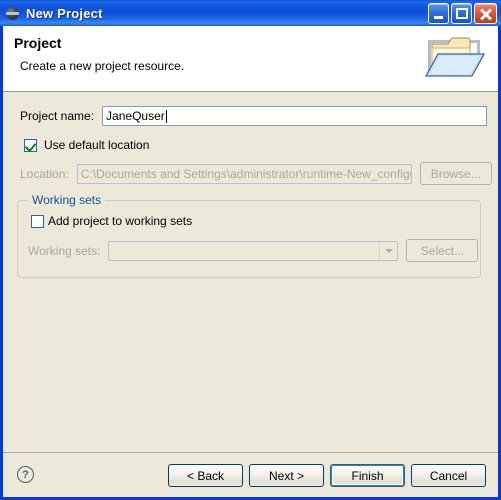 The height and width of the screenshot is (500, 501). I want to click on maximize-button, so click(461, 13).